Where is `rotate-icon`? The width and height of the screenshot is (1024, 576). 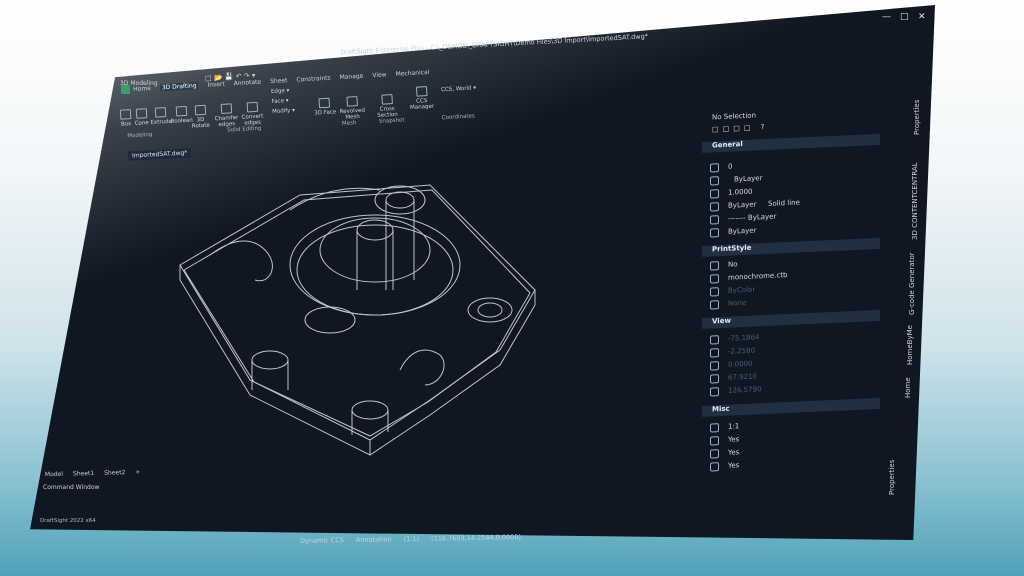 rotate-icon is located at coordinates (200, 110).